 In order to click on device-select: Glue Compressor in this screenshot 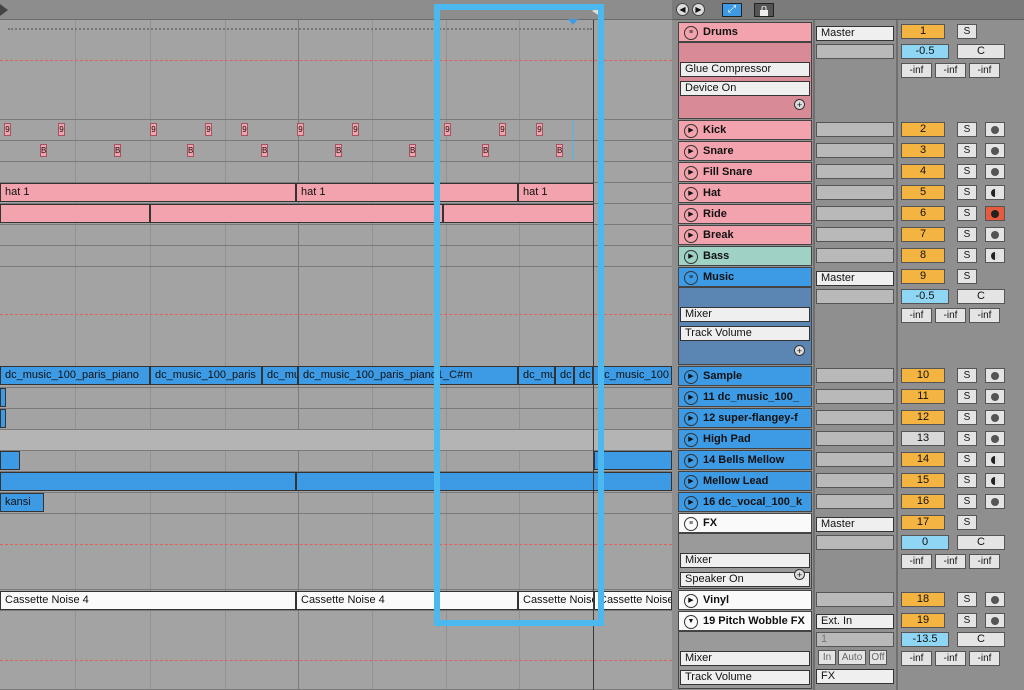, I will do `click(745, 69)`.